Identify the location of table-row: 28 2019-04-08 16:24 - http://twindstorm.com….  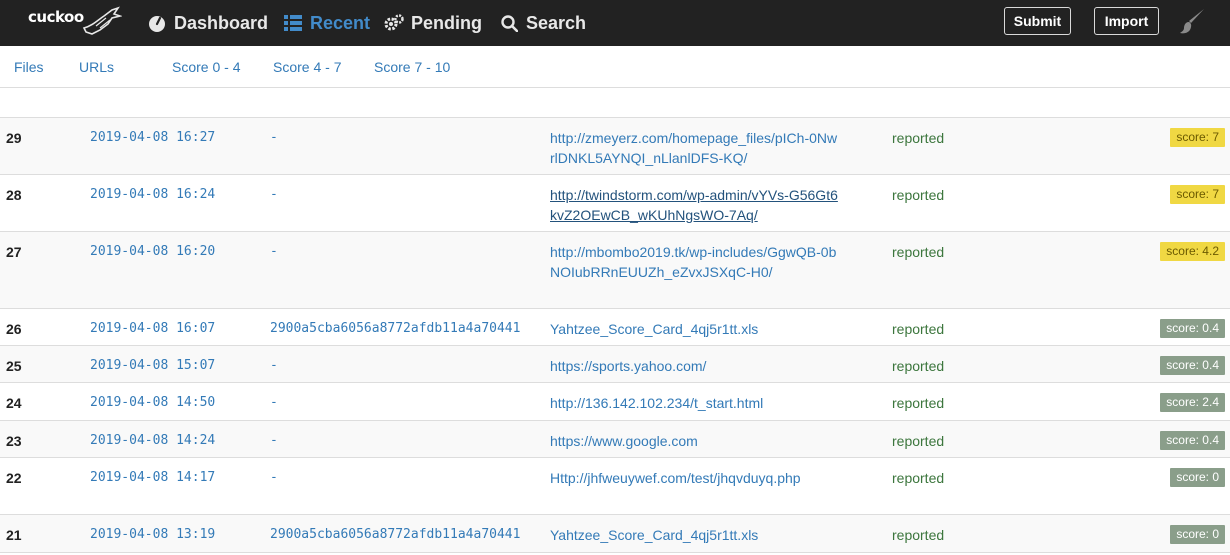
(615, 203).